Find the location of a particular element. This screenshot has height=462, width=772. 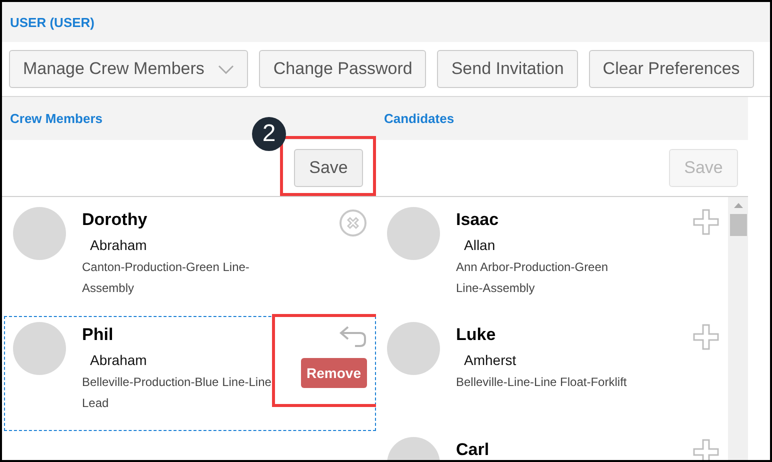

scrollbar-thumb is located at coordinates (738, 225).